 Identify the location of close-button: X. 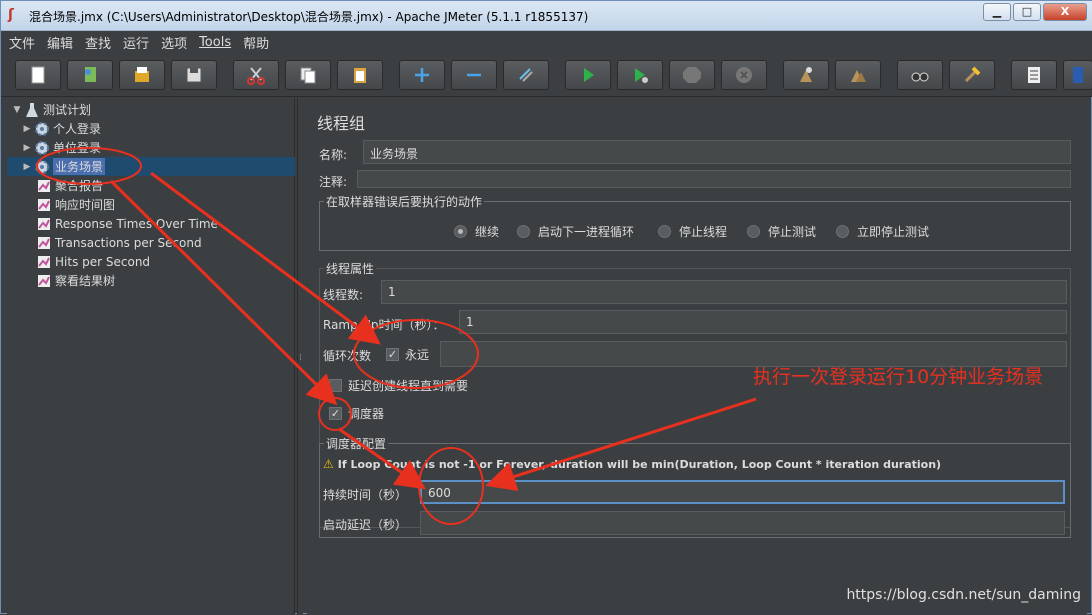
(1065, 12).